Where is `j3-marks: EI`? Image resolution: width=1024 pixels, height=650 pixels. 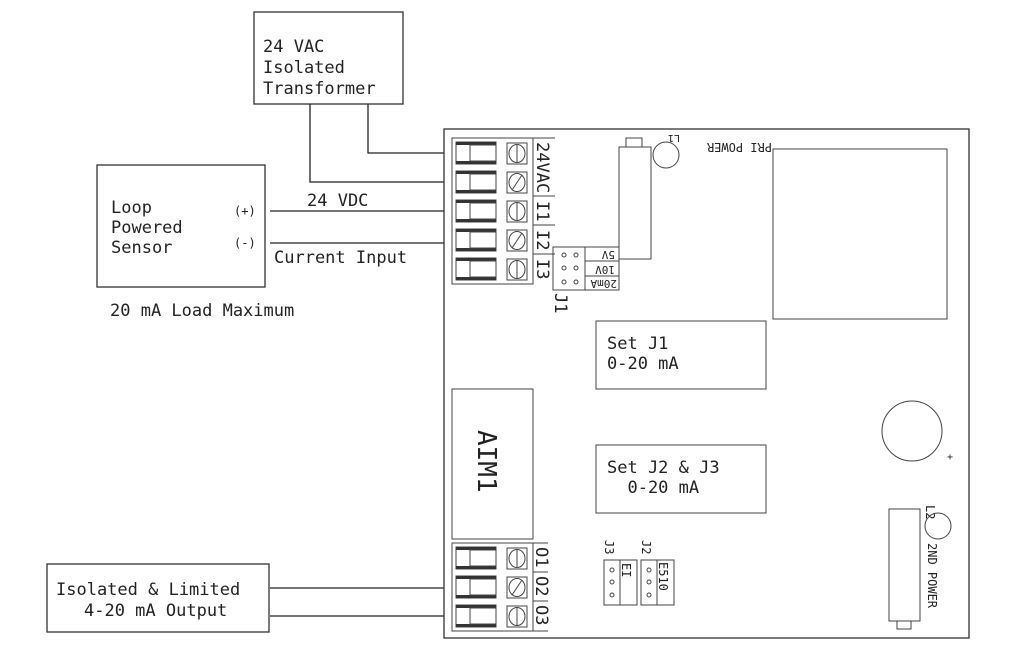 j3-marks: EI is located at coordinates (626, 570).